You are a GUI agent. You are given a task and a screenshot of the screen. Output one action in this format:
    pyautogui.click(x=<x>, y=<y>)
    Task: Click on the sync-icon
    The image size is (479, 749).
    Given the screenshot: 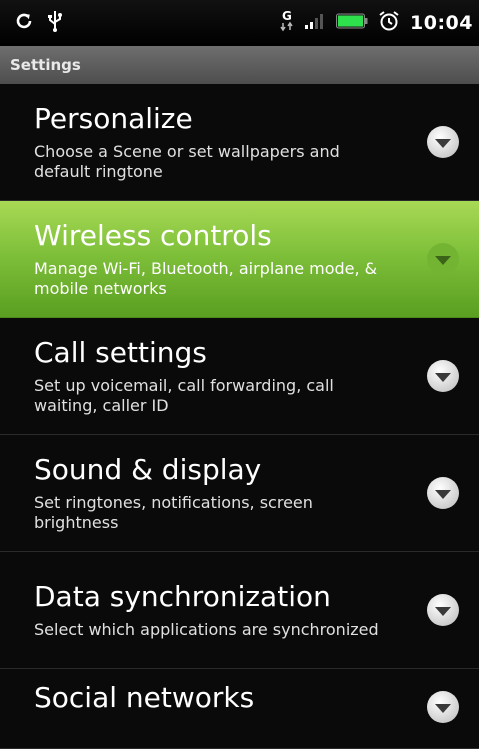 What is the action you would take?
    pyautogui.click(x=24, y=23)
    